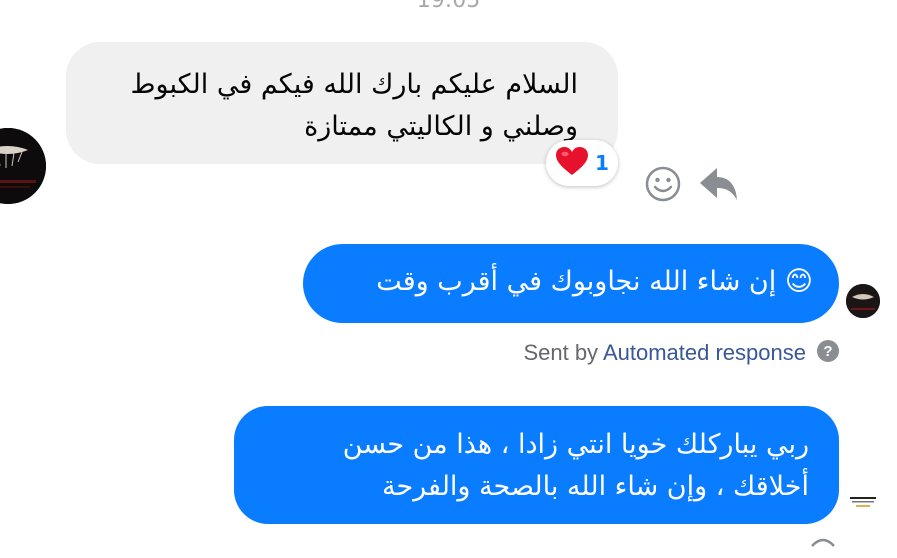 This screenshot has width=897, height=558. I want to click on message-timestamp: 19:05, so click(448, 6).